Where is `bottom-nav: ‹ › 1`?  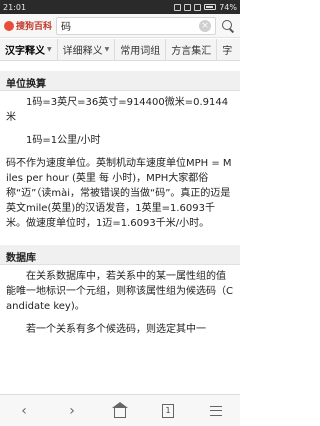
bottom-nav: ‹ › 1 is located at coordinates (120, 410).